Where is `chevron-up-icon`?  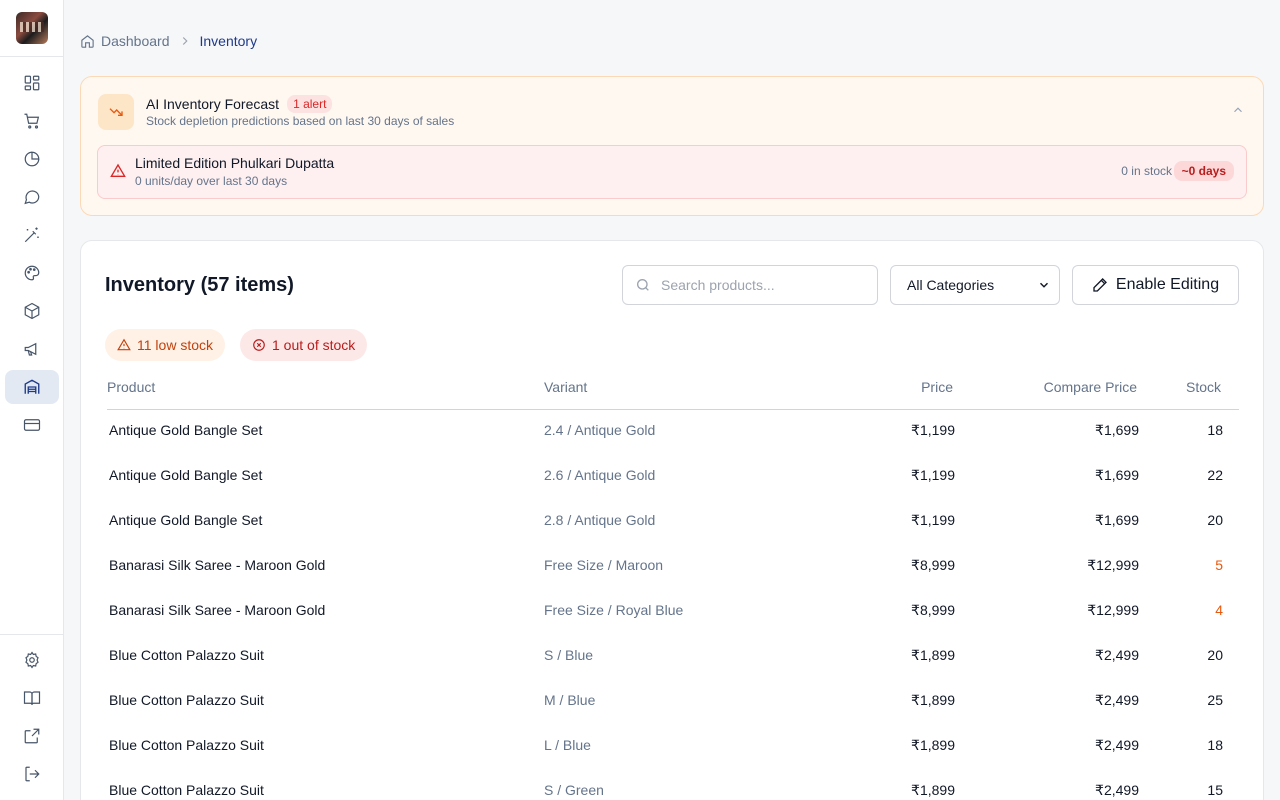
chevron-up-icon is located at coordinates (1238, 112).